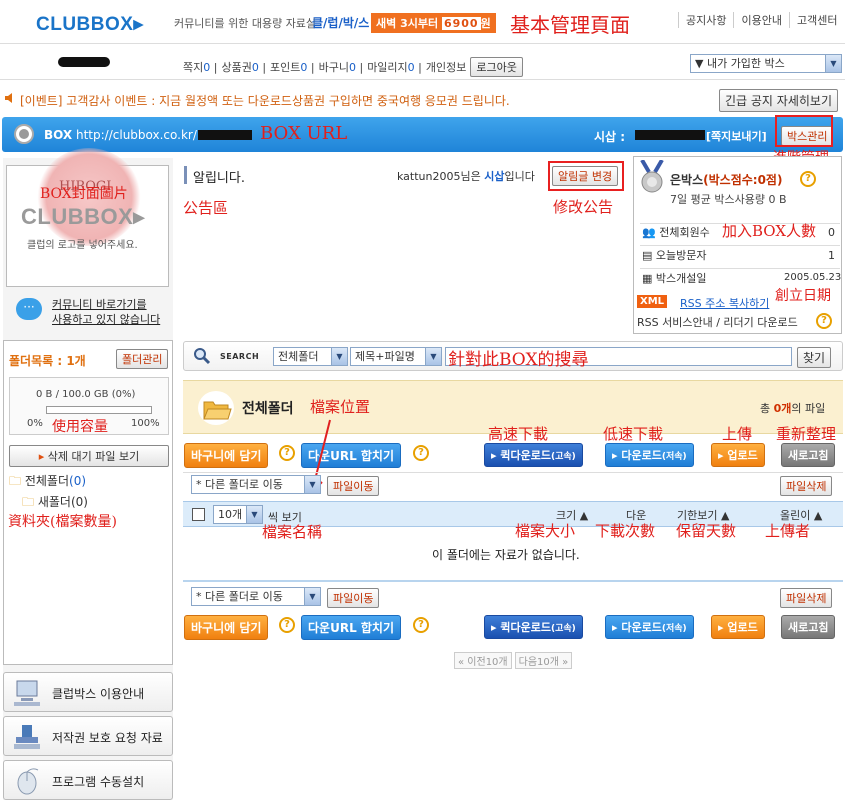  I want to click on visitor-icon: ▤, so click(647, 255).